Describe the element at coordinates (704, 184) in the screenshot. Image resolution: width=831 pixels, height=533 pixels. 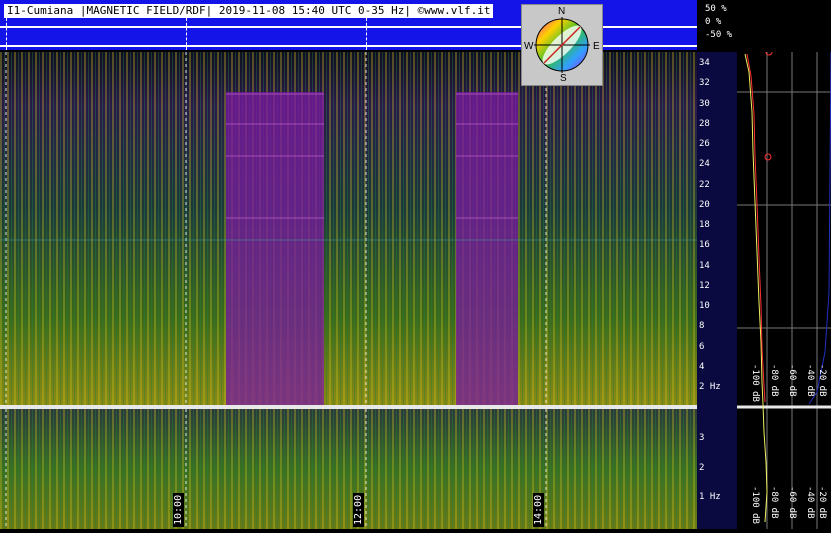
I see `frequency-tick-upper: 22` at that location.